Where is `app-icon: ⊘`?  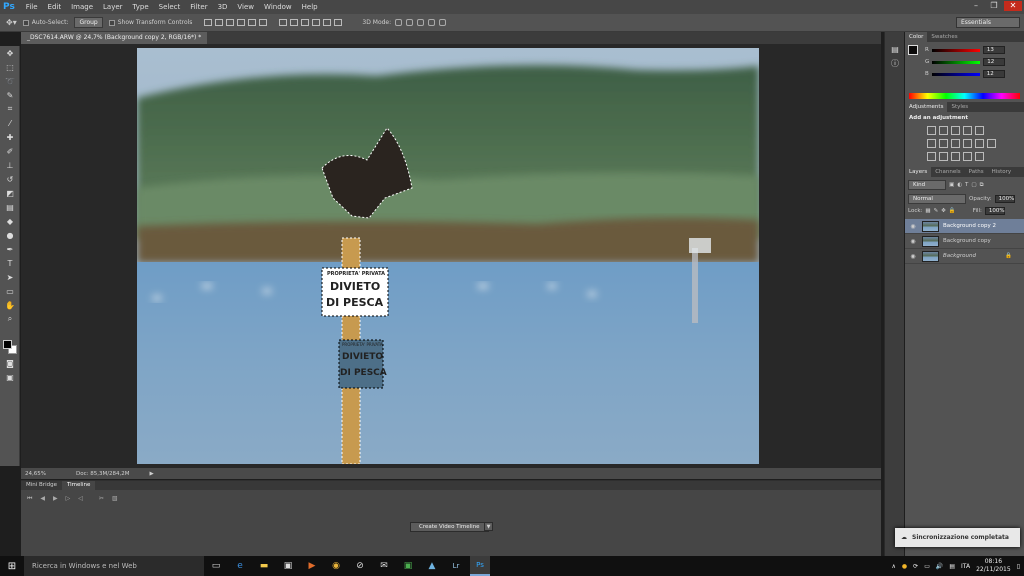 app-icon: ⊘ is located at coordinates (360, 566).